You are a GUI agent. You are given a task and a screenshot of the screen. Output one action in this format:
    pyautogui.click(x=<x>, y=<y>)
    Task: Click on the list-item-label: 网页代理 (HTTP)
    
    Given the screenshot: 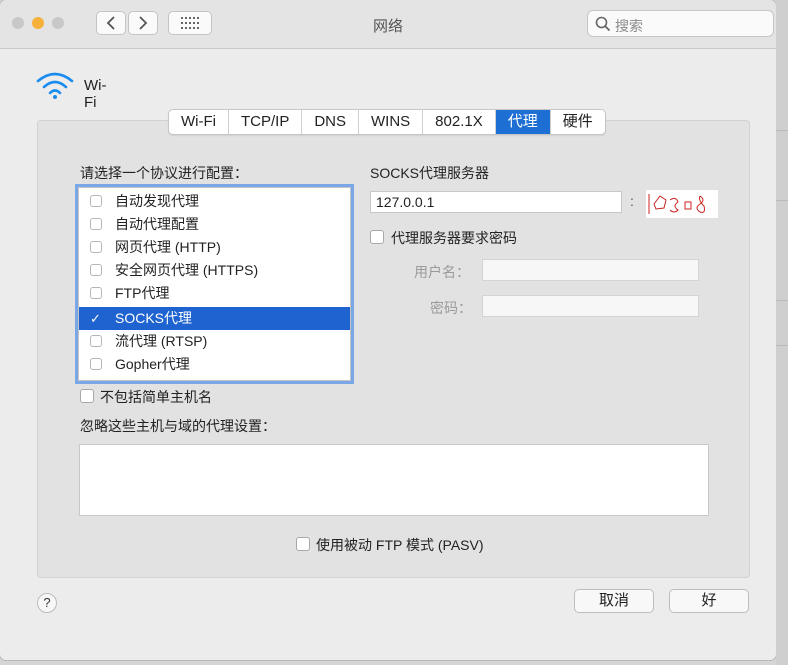 What is the action you would take?
    pyautogui.click(x=168, y=247)
    